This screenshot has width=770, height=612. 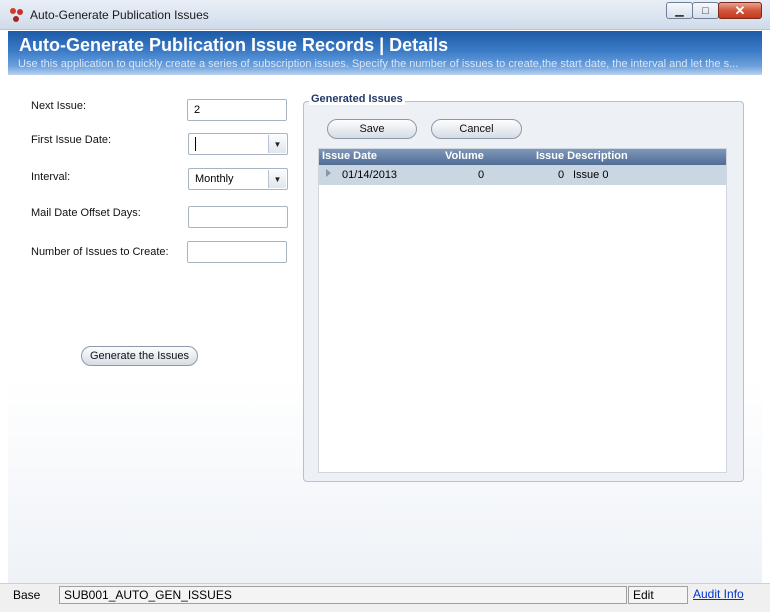 I want to click on num-issues-input, so click(x=237, y=252).